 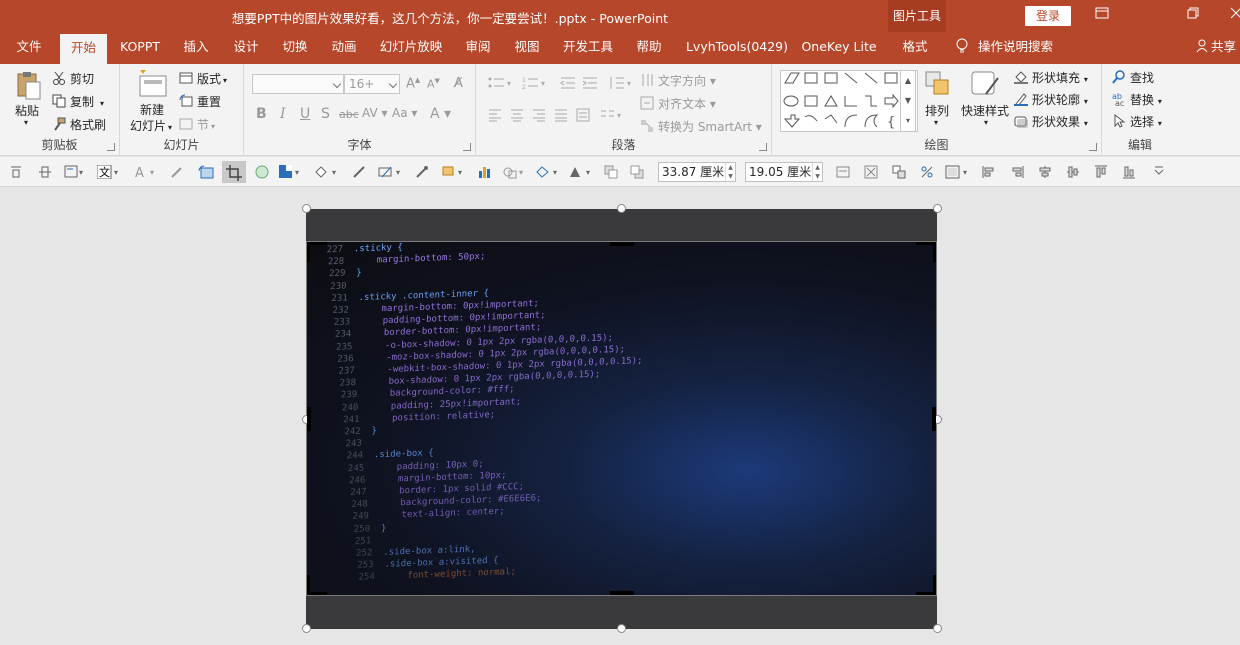 What do you see at coordinates (621, 84) in the screenshot?
I see `line-spacing-icon: ▾` at bounding box center [621, 84].